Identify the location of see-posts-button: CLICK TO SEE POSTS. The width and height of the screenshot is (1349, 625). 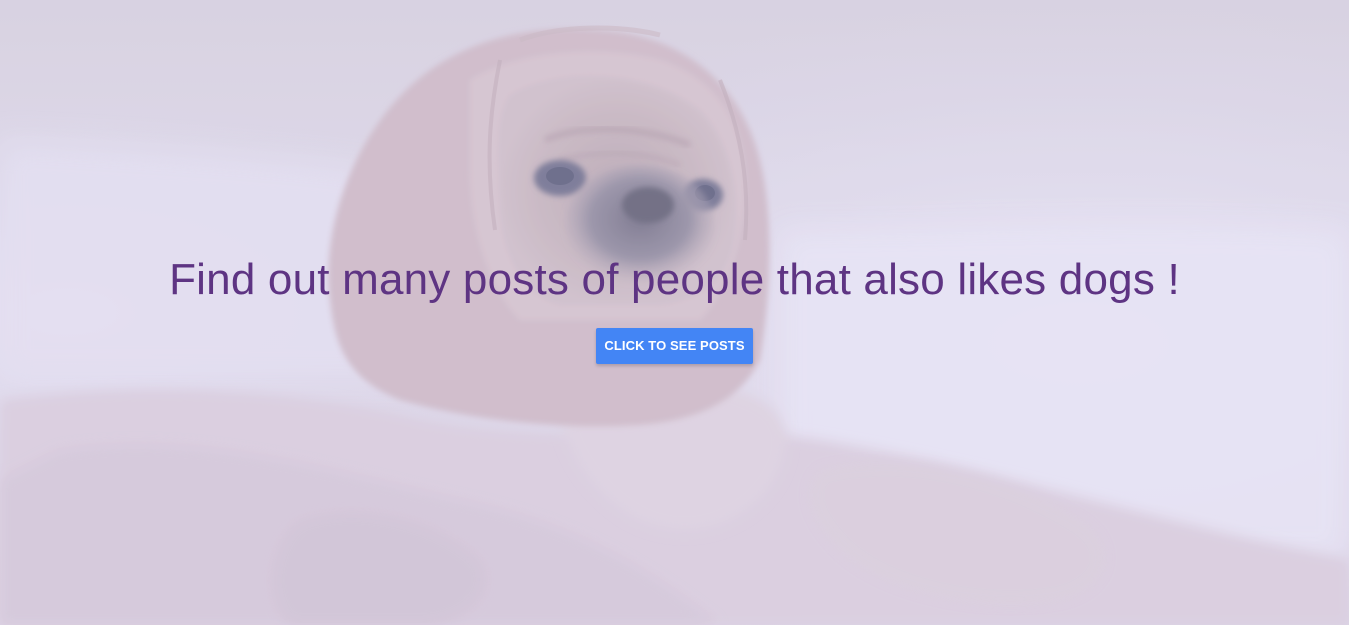
(674, 346).